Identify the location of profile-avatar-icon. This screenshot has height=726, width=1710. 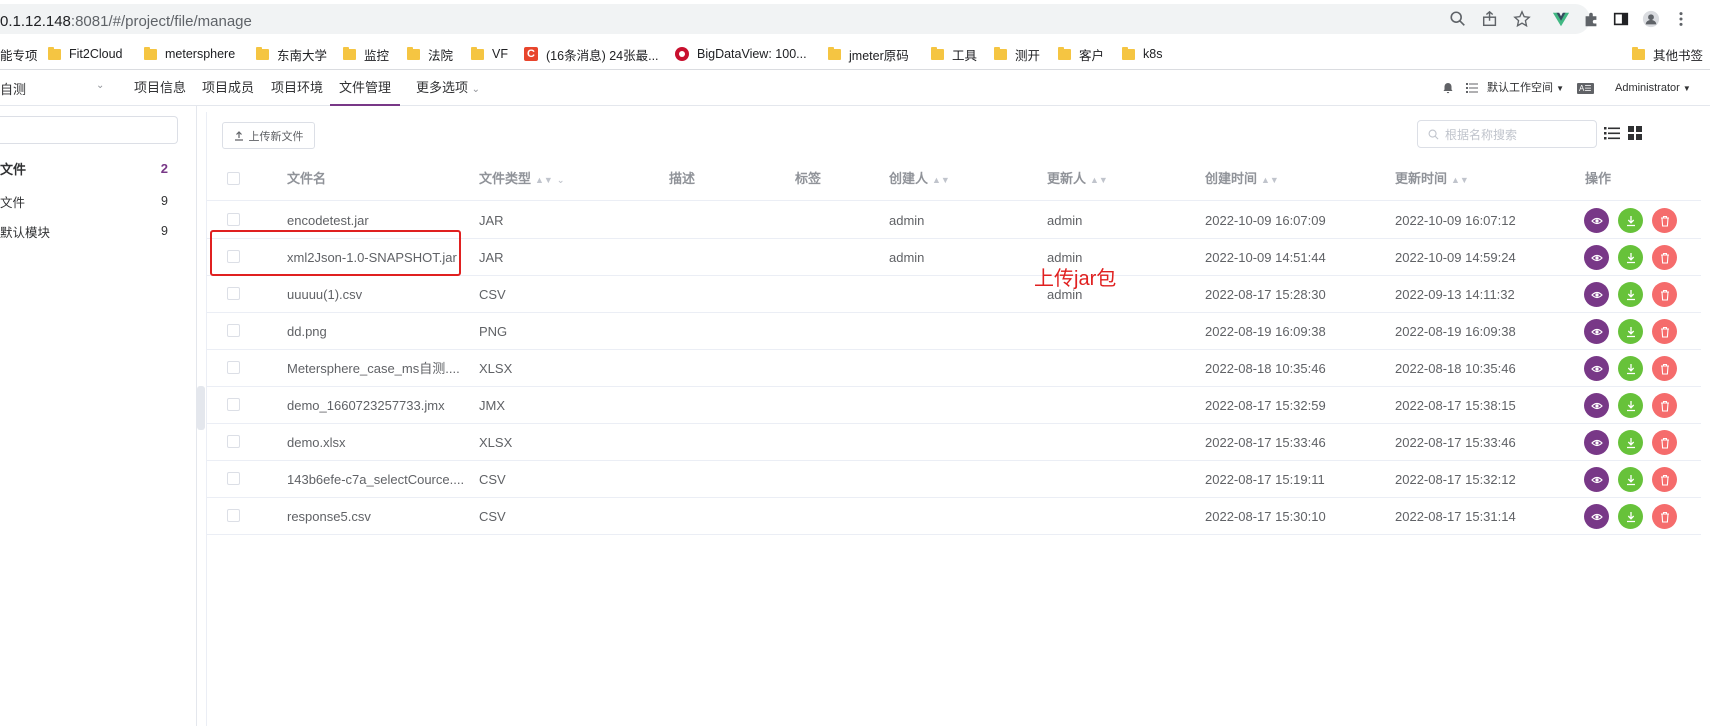
(1651, 19).